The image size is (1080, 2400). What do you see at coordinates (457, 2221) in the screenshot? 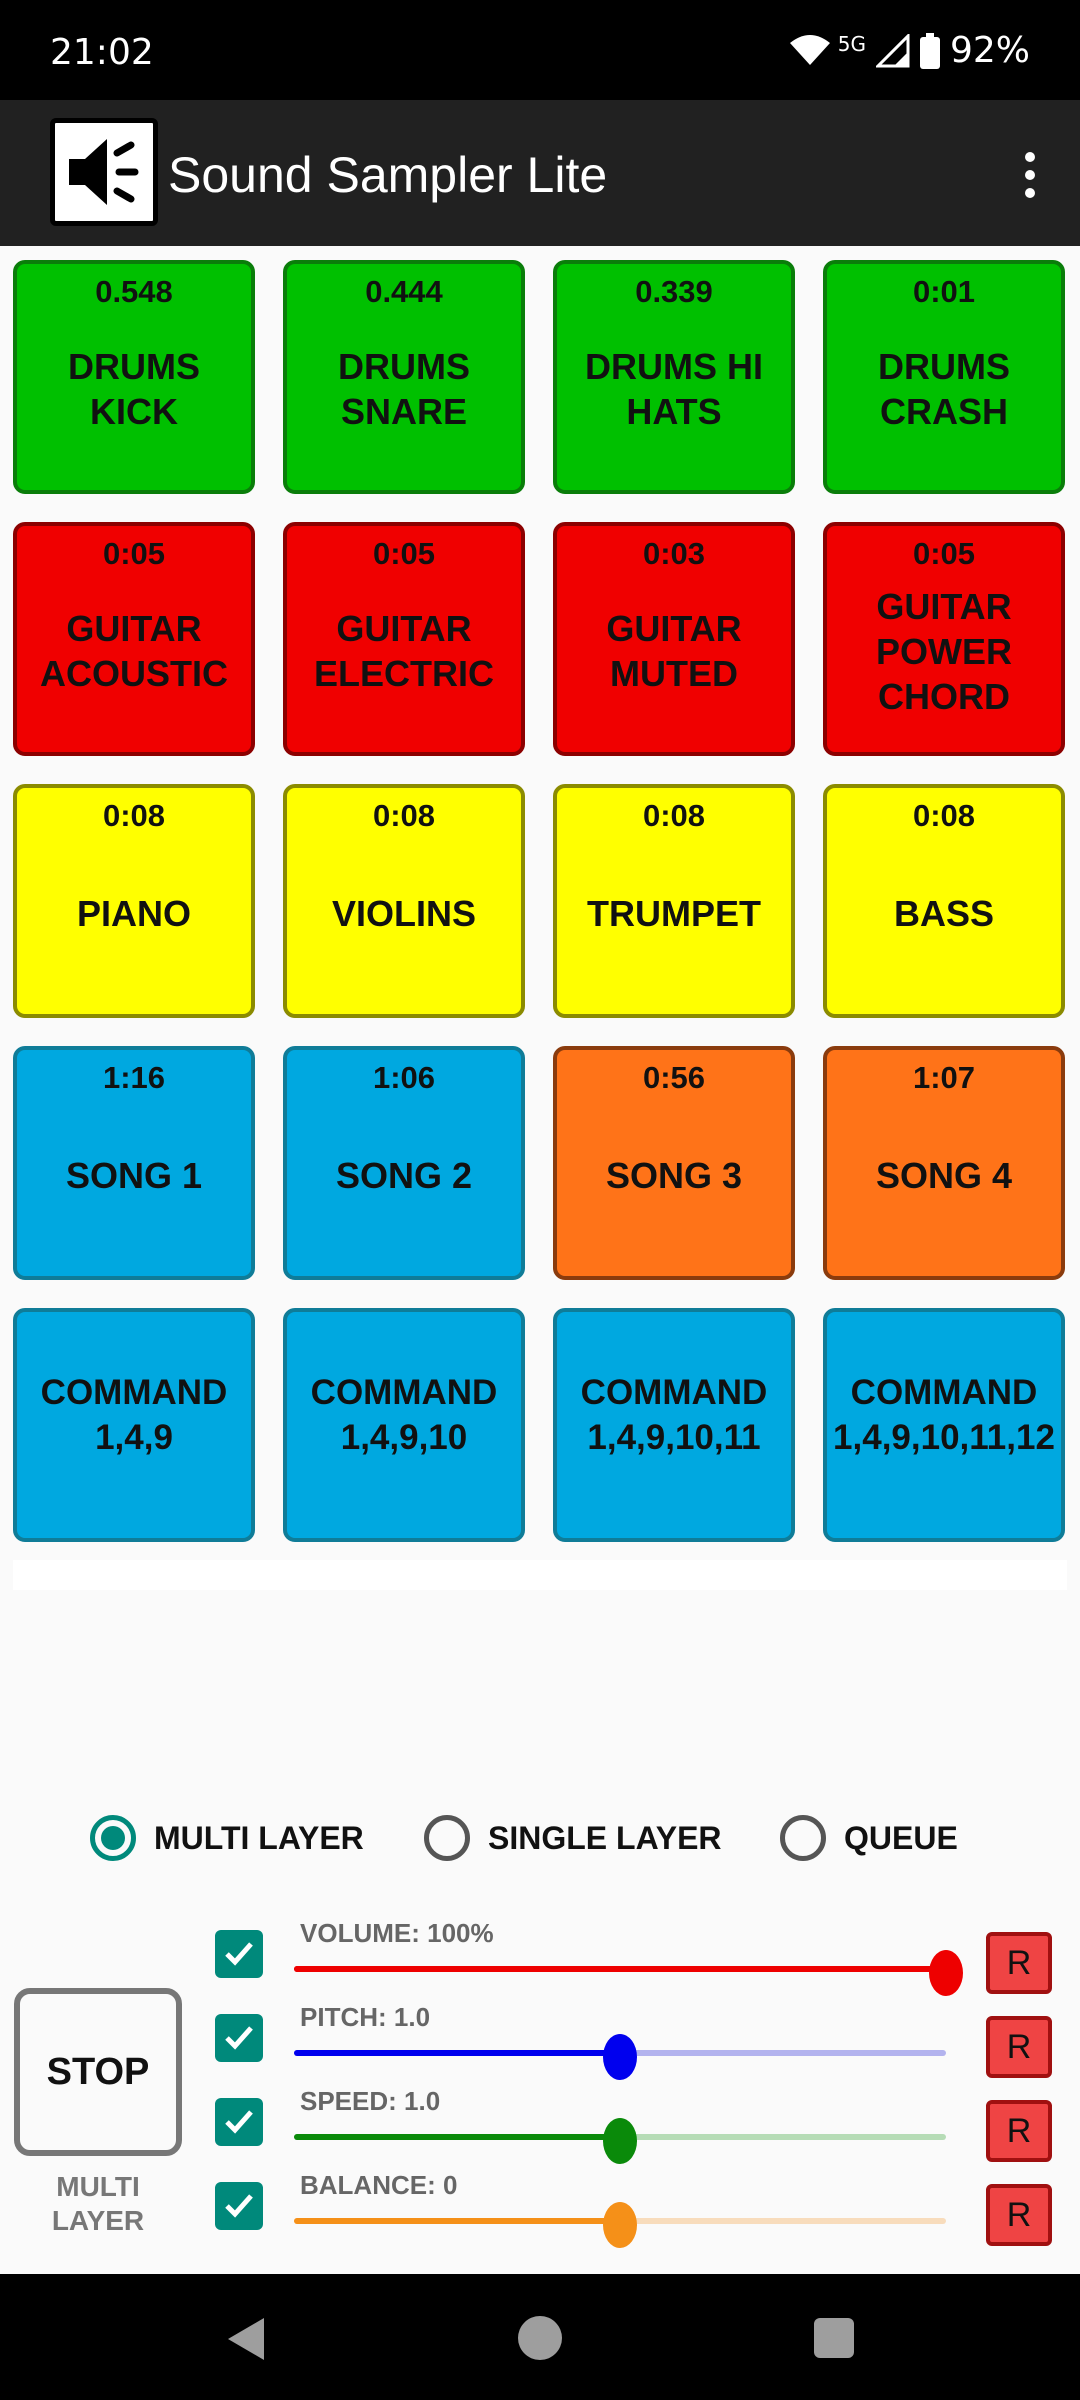
I see `balance-slider-fill` at bounding box center [457, 2221].